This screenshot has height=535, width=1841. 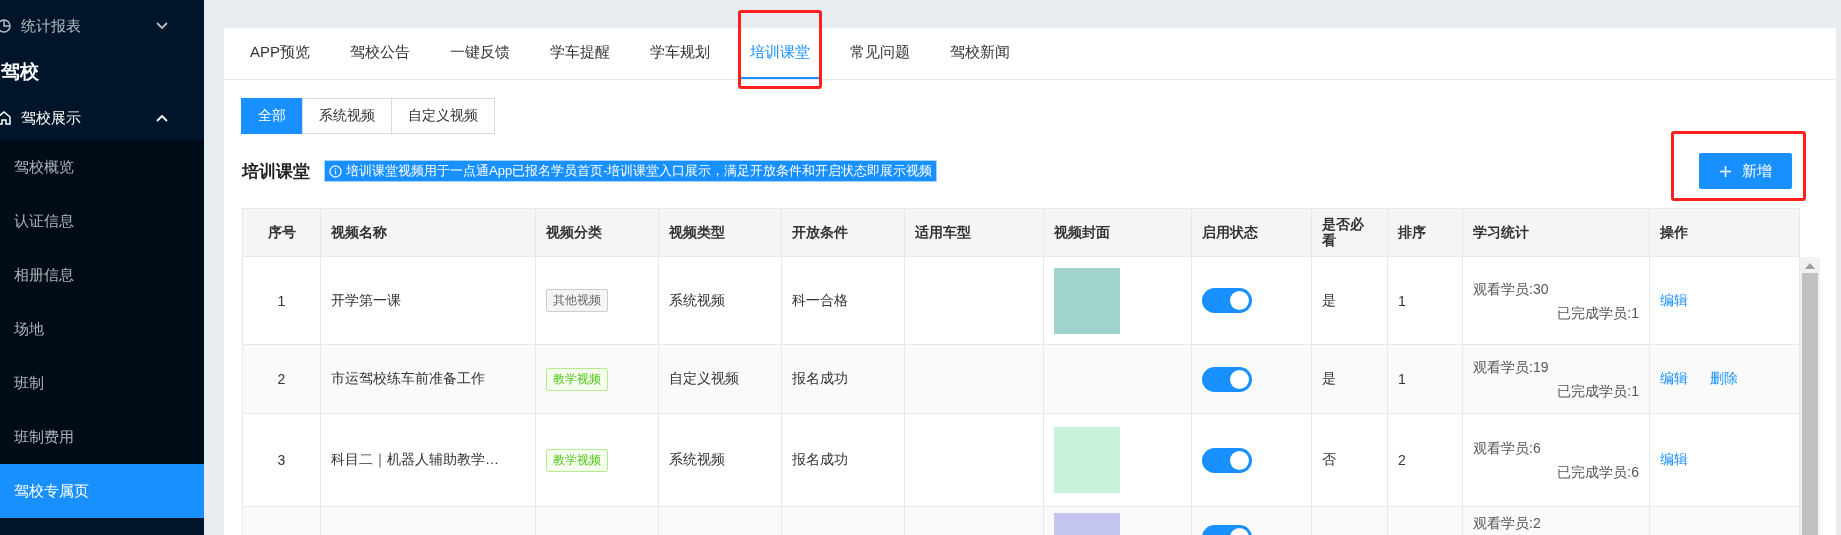 What do you see at coordinates (480, 53) in the screenshot?
I see `tab: 一键反馈` at bounding box center [480, 53].